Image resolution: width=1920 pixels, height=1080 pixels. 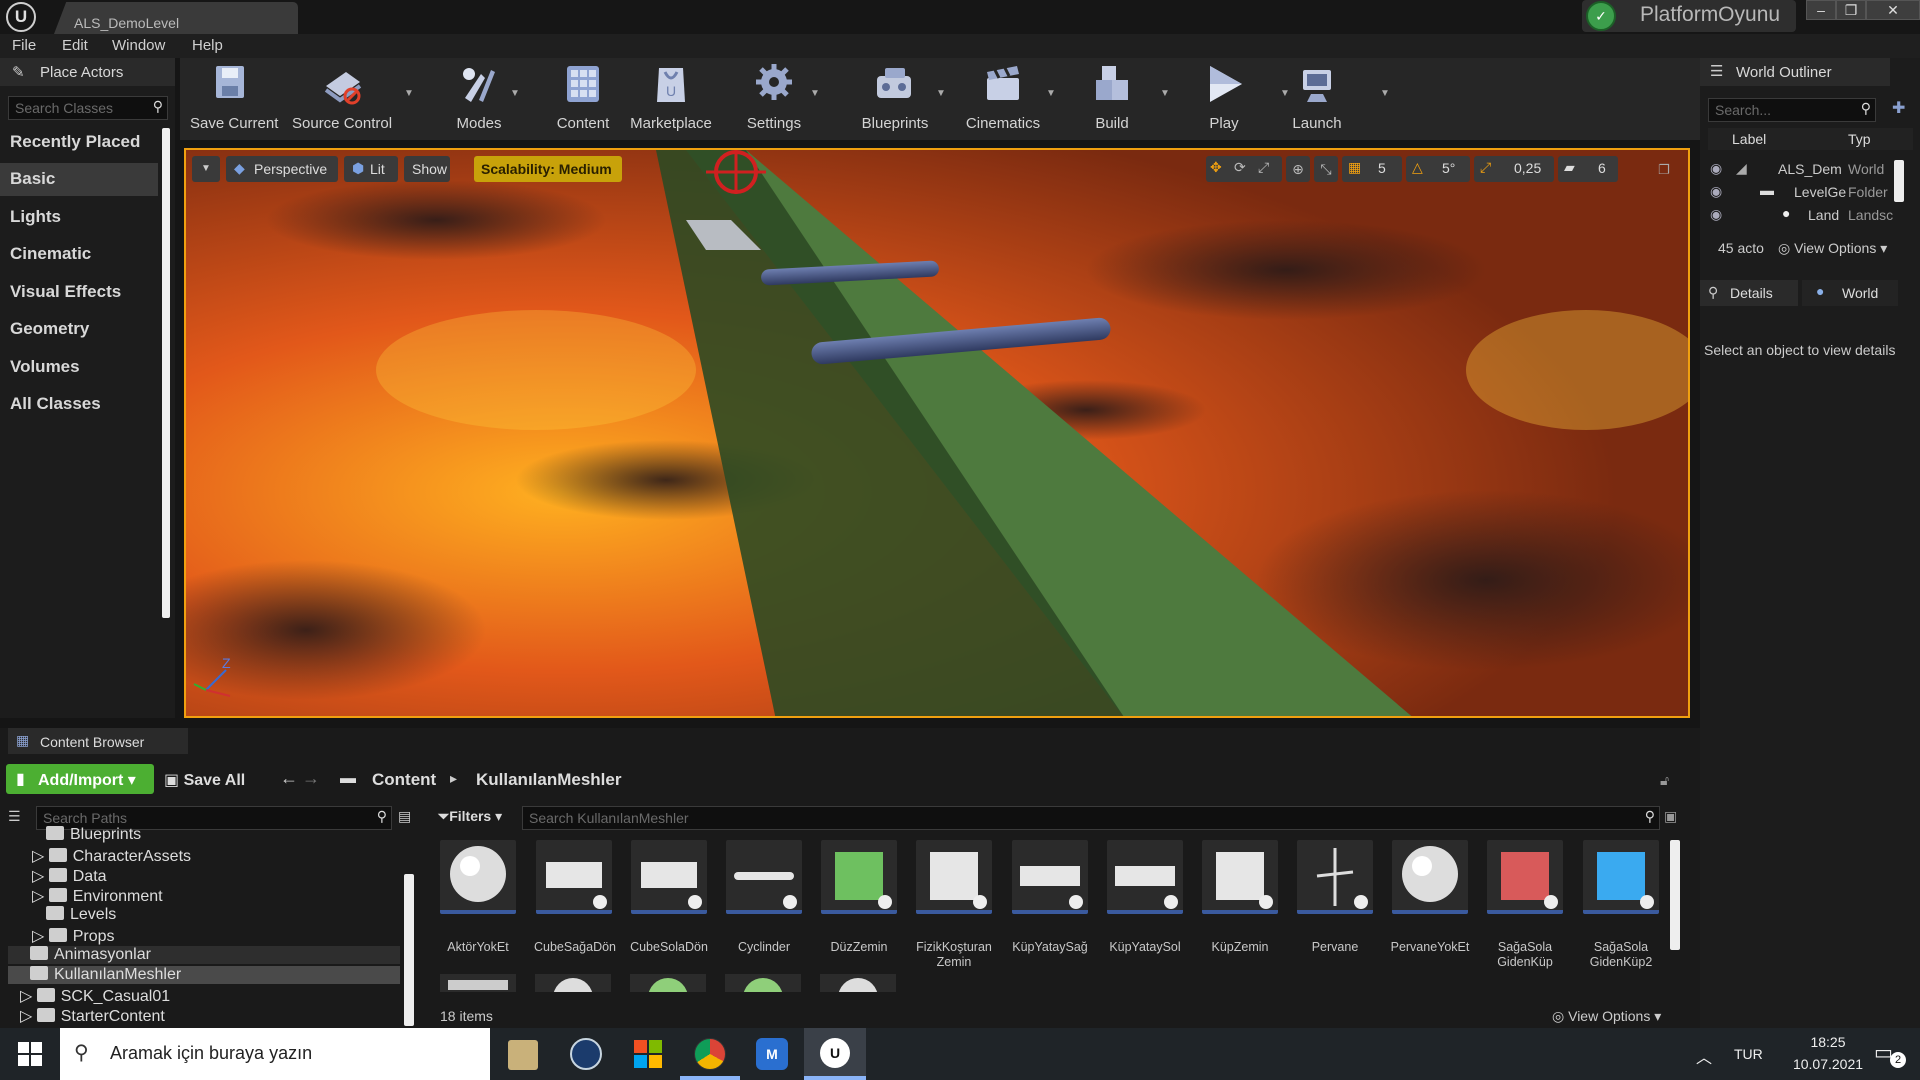 What do you see at coordinates (1430, 897) in the screenshot?
I see `asset-tile: PervaneYokEt` at bounding box center [1430, 897].